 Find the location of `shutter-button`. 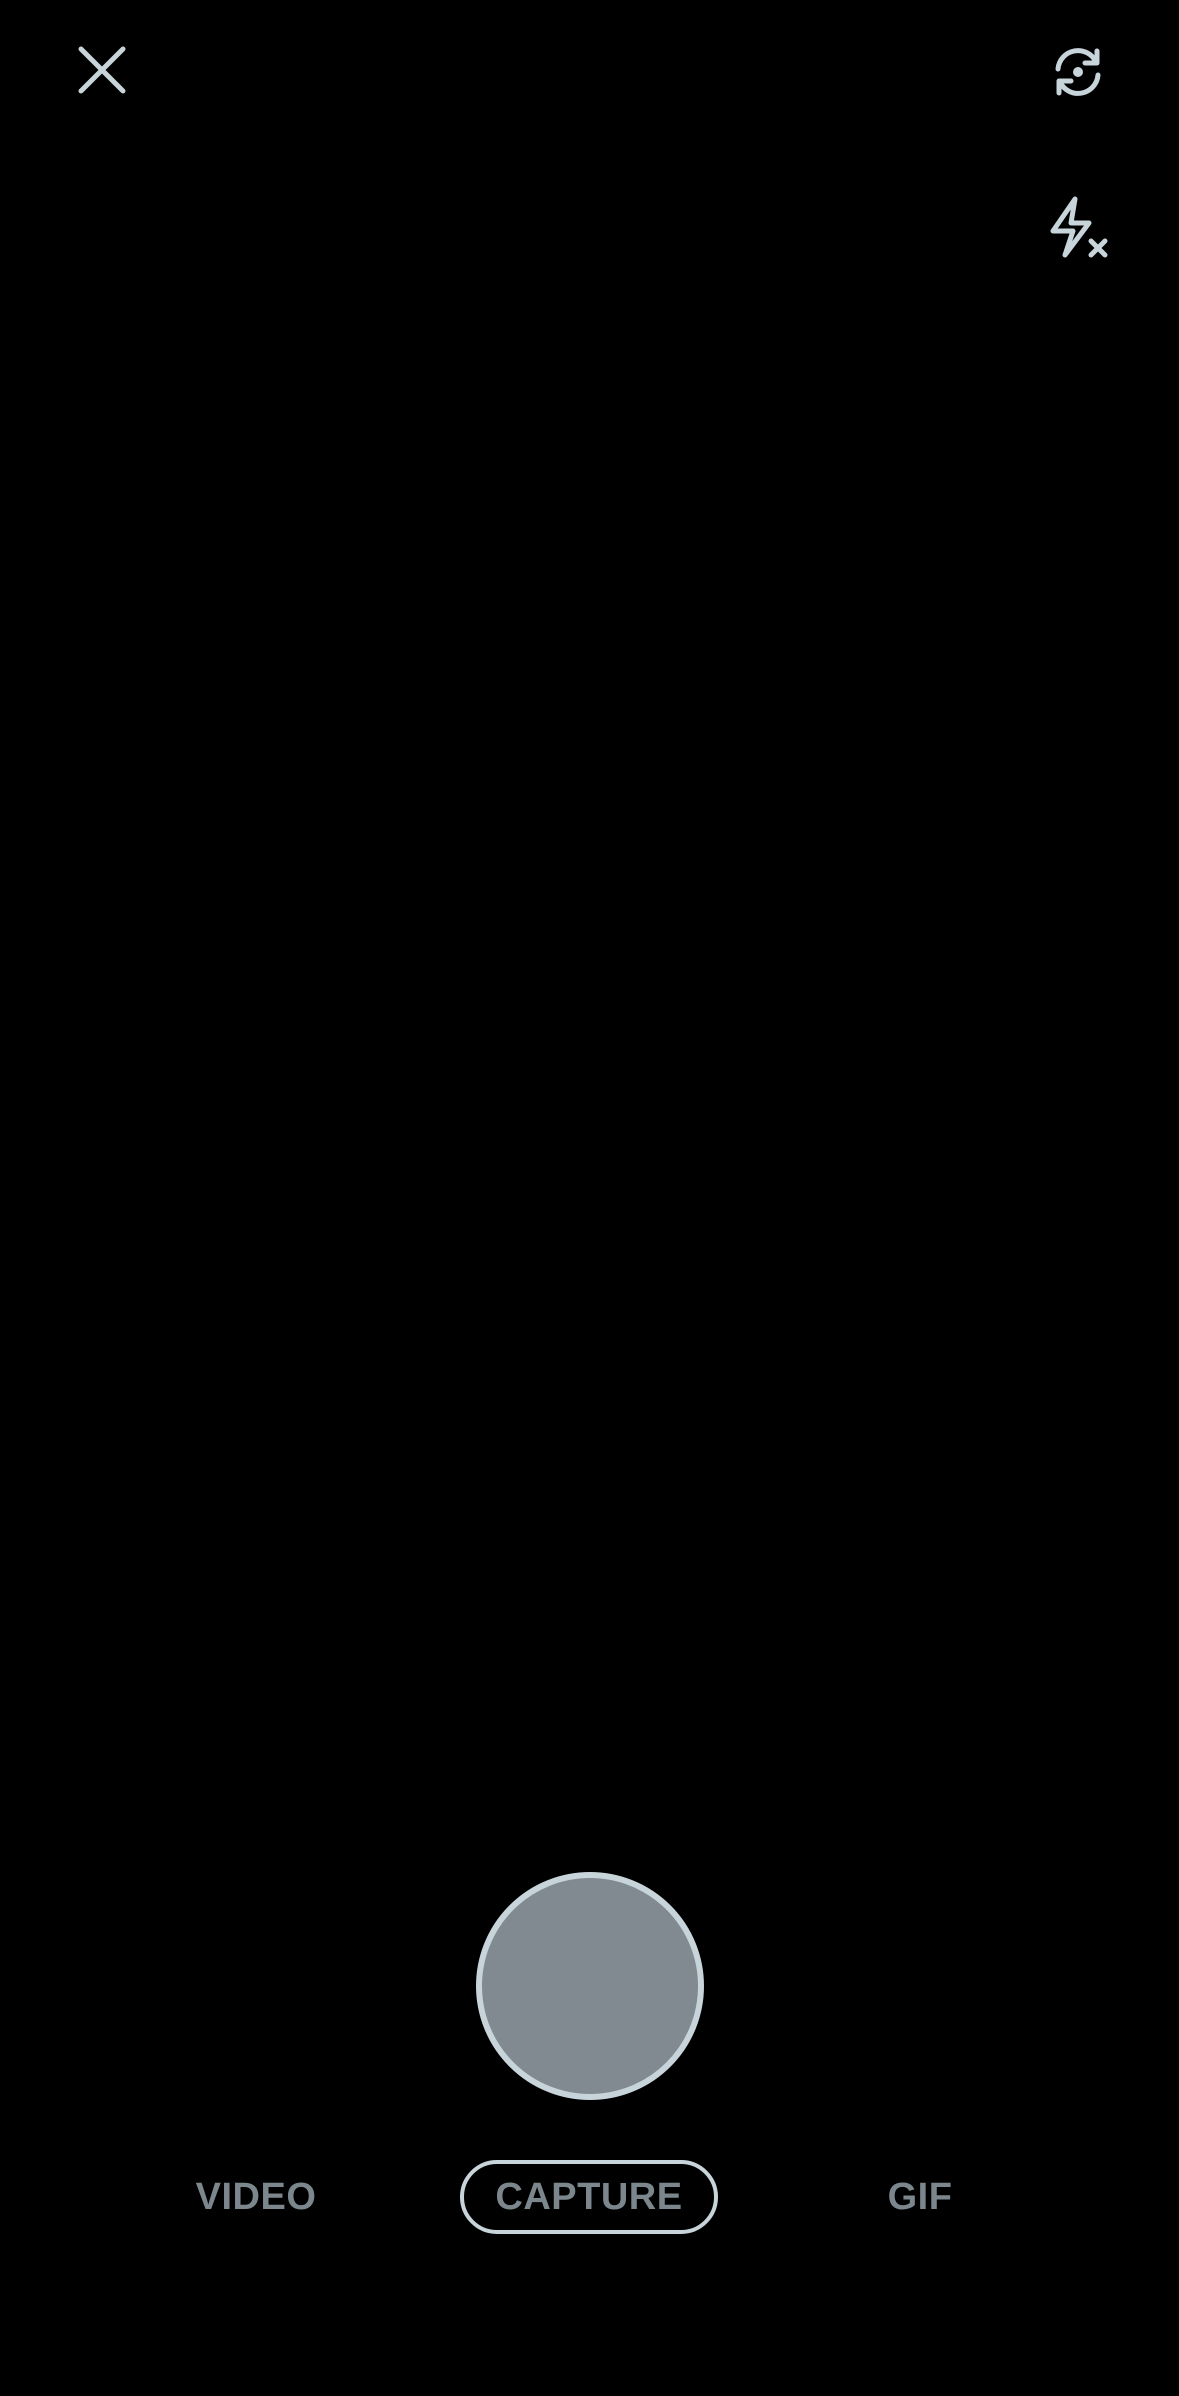

shutter-button is located at coordinates (590, 1986).